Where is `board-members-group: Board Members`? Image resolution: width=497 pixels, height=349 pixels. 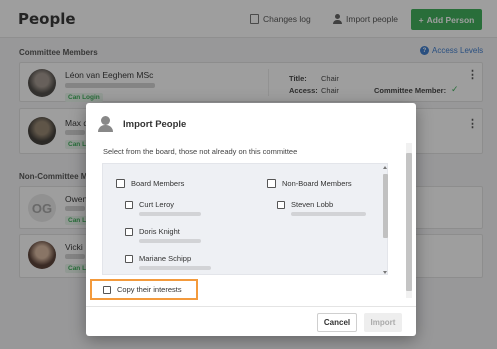 board-members-group: Board Members is located at coordinates (150, 183).